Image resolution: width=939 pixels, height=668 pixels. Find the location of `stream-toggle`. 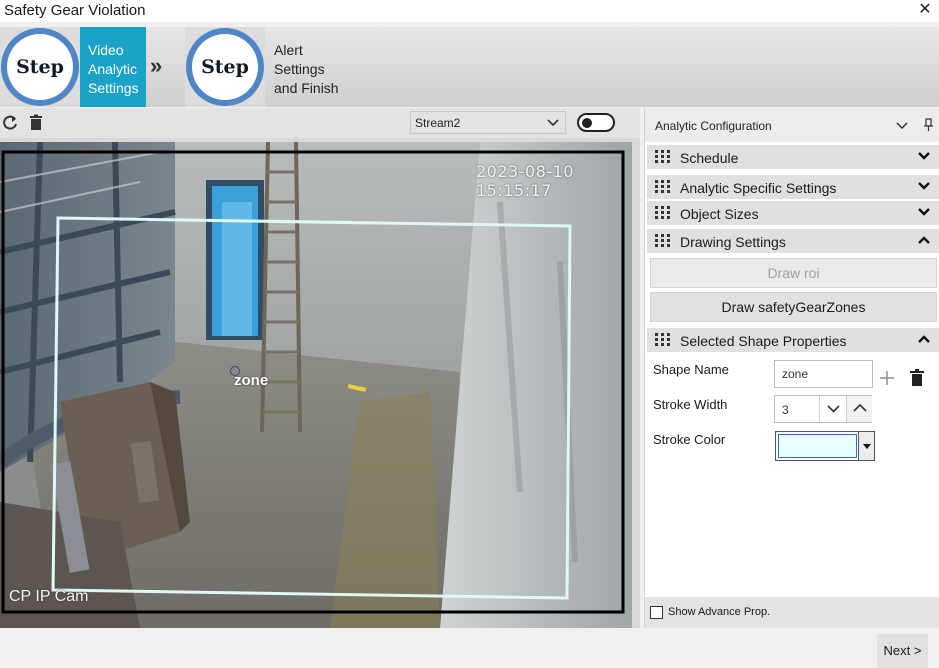

stream-toggle is located at coordinates (596, 122).